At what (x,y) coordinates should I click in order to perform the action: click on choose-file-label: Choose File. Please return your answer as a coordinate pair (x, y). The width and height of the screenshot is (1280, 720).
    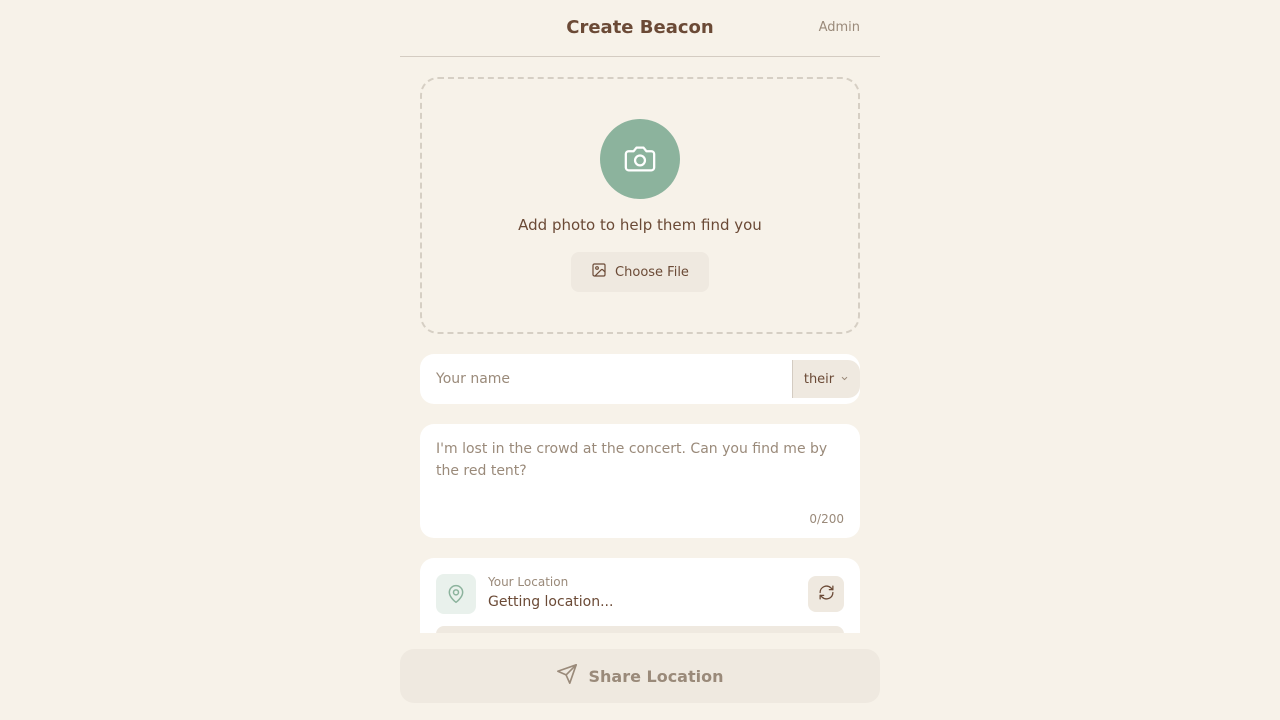
    Looking at the image, I should click on (652, 272).